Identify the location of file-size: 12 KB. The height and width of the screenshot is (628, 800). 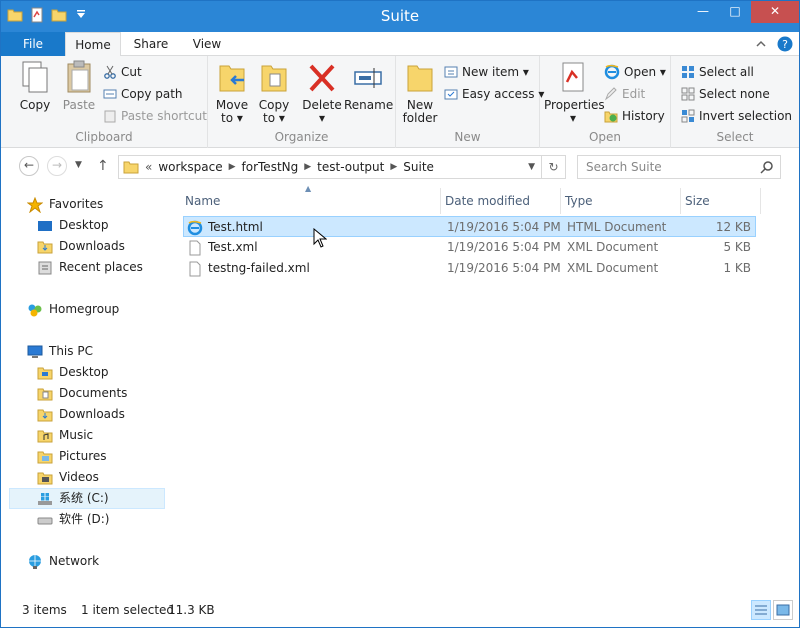
(733, 227).